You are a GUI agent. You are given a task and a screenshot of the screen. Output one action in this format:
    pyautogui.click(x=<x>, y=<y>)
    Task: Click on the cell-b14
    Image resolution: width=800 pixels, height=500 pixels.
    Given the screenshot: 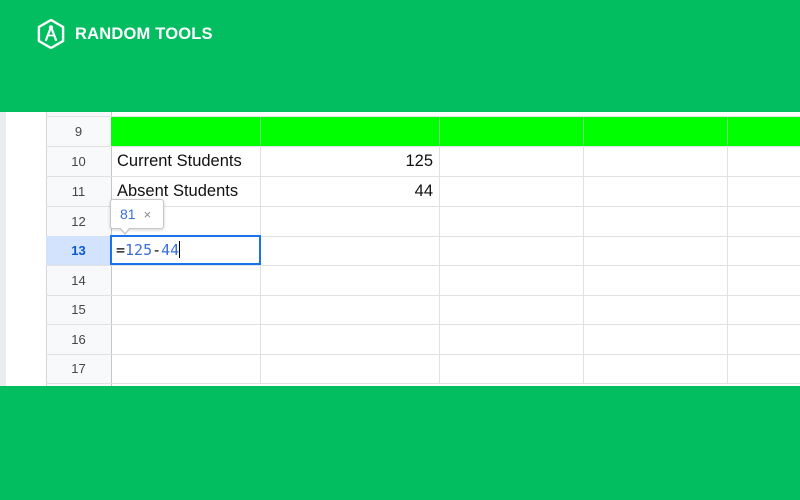 What is the action you would take?
    pyautogui.click(x=350, y=280)
    